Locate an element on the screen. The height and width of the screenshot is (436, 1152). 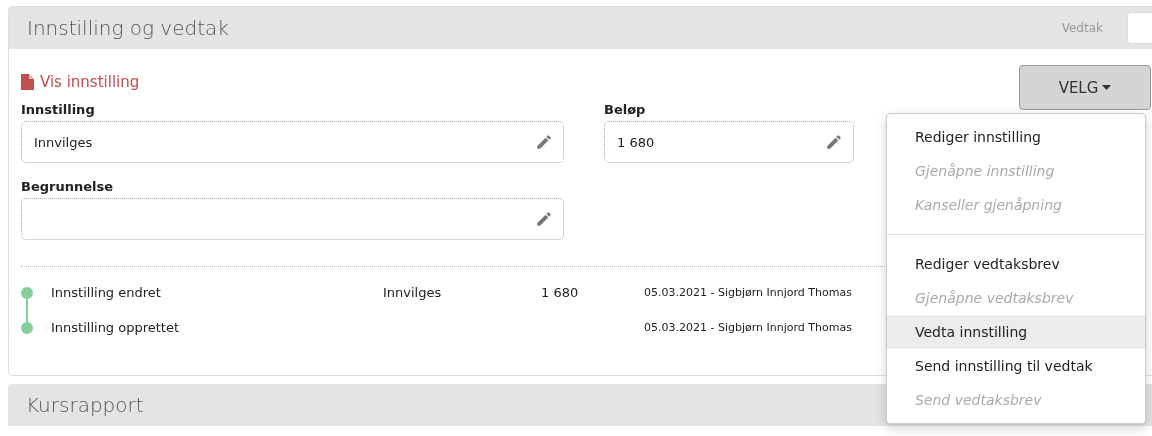
history-event: Innstilling endret is located at coordinates (106, 292).